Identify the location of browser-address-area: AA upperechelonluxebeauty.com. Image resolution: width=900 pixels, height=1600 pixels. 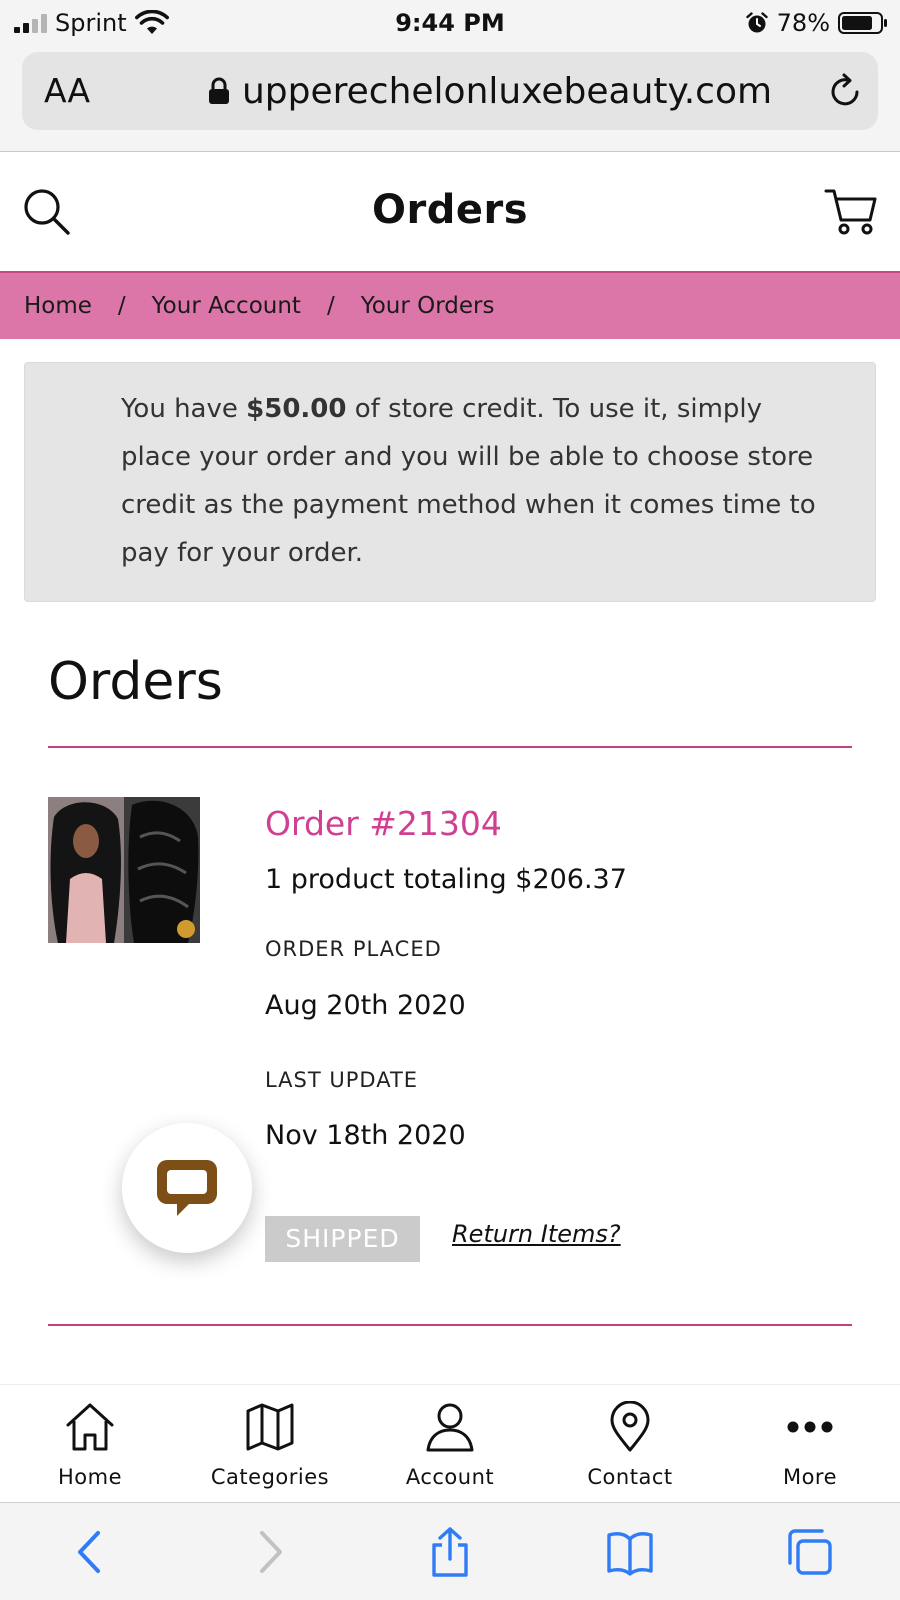
(450, 99).